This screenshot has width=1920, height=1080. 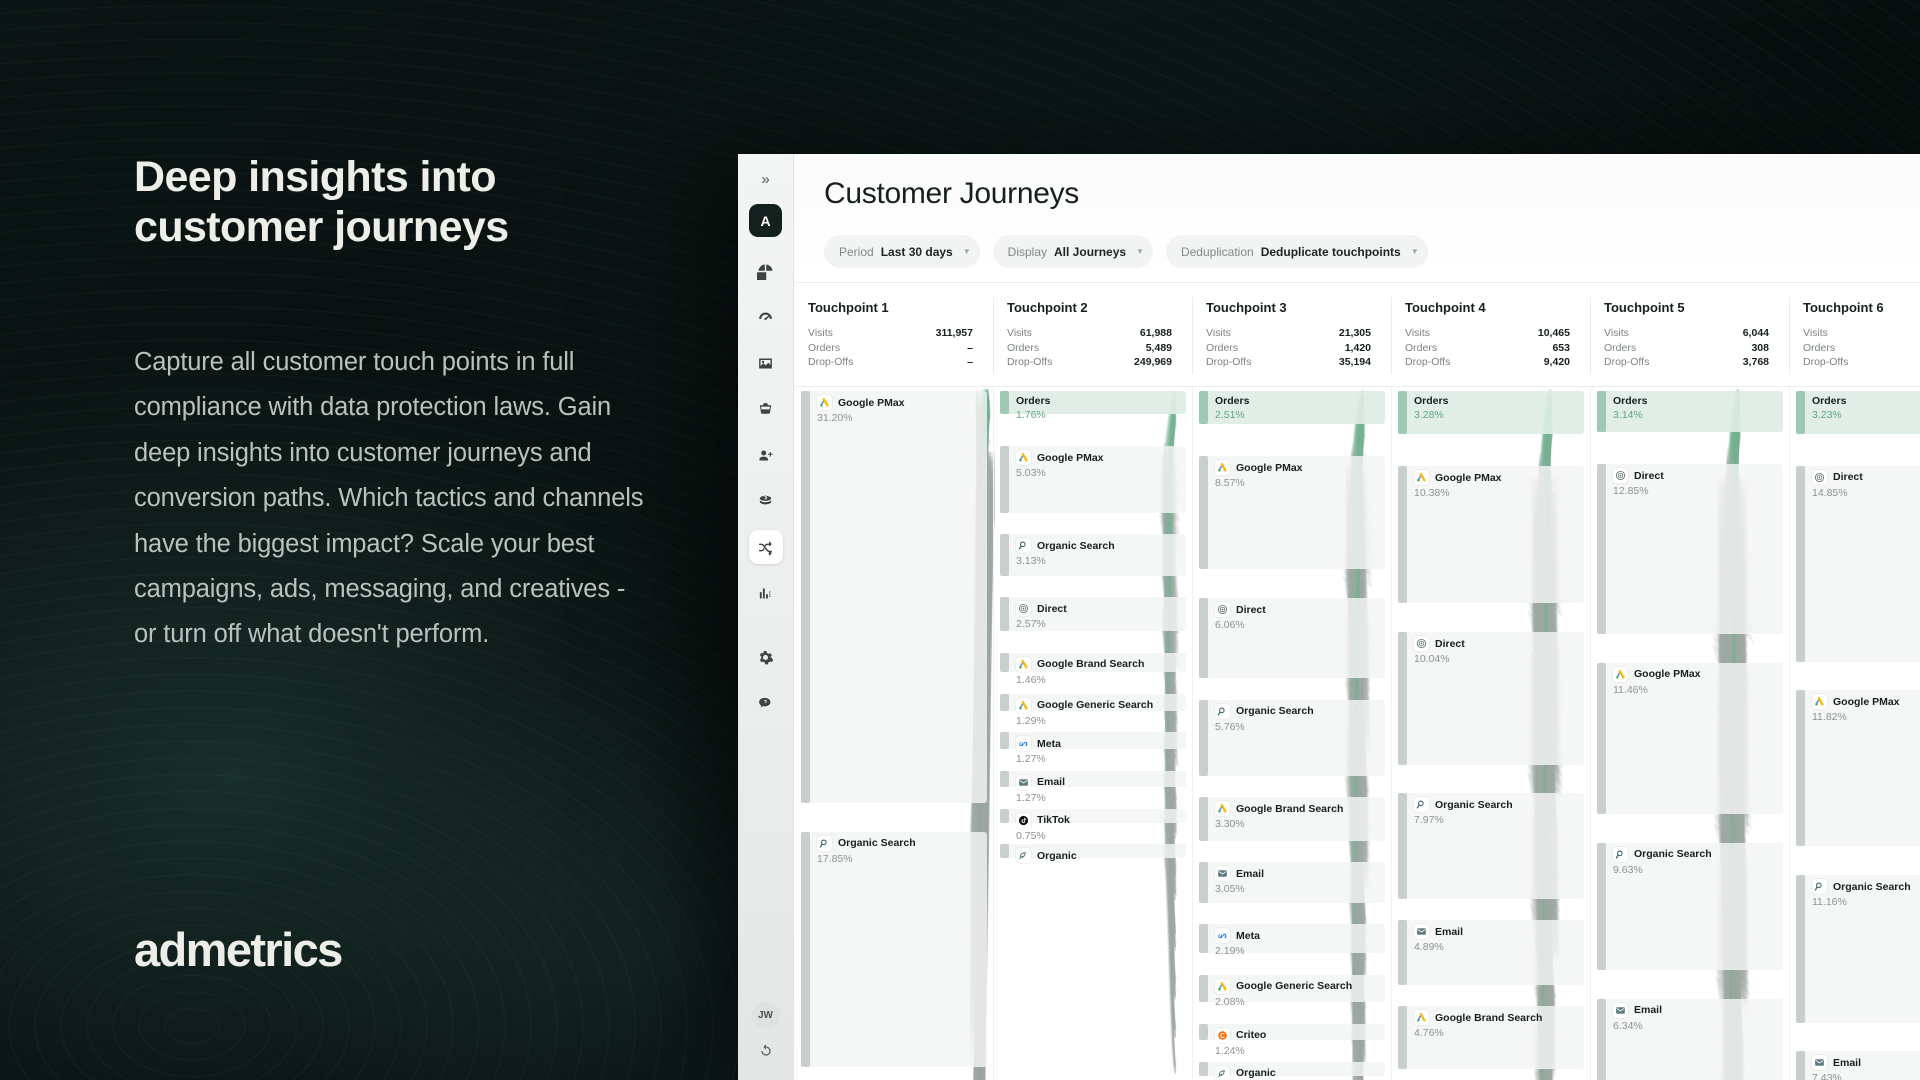 What do you see at coordinates (766, 179) in the screenshot?
I see `chevron-double-right-icon: »` at bounding box center [766, 179].